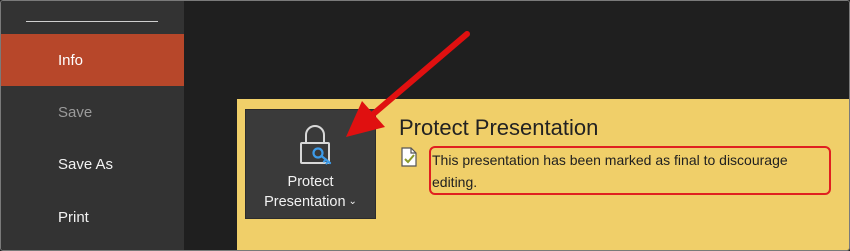 This screenshot has height=251, width=850. I want to click on sidebar-item-save: Save, so click(92, 112).